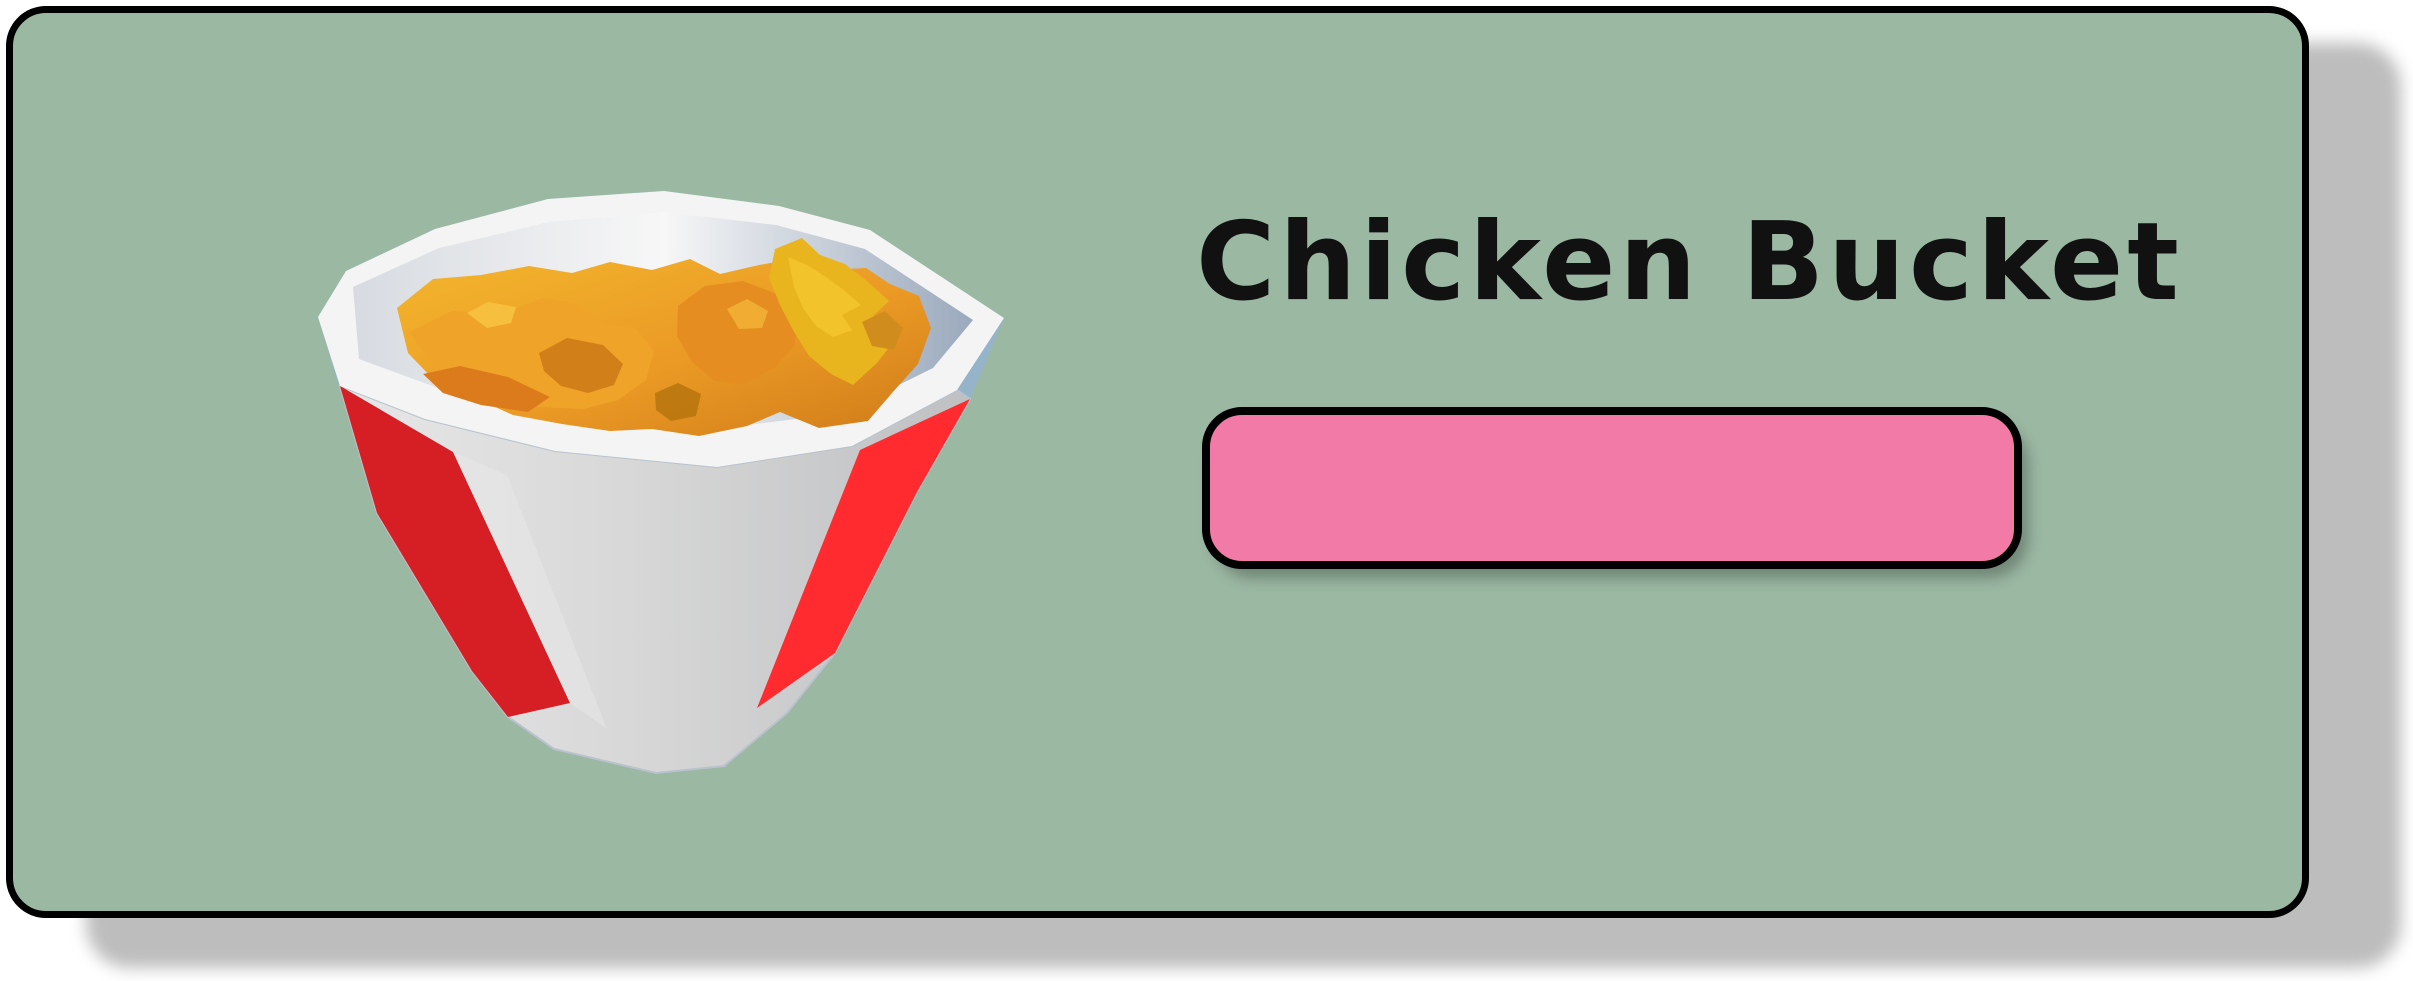  I want to click on item-title: Chicken Bucket, so click(1689, 262).